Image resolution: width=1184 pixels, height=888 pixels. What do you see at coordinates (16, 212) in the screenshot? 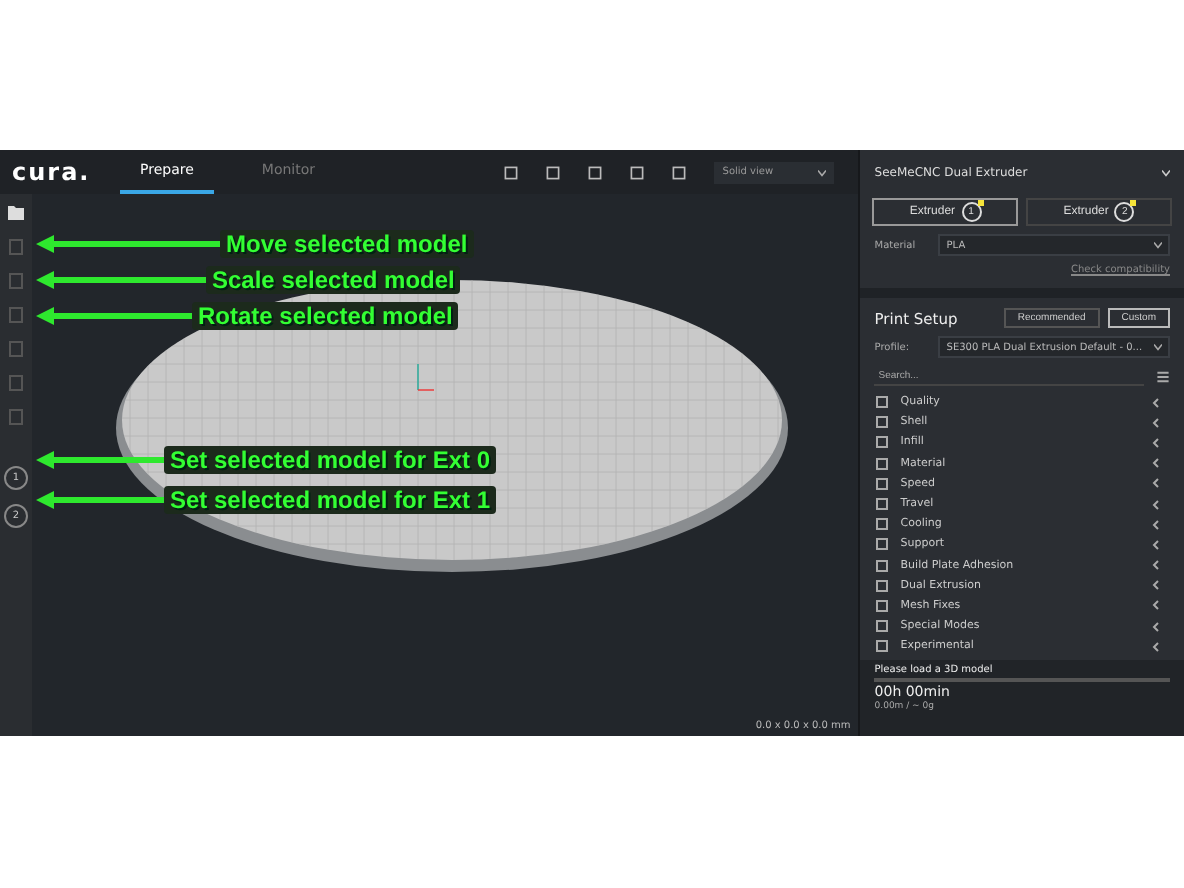
I see `folder-icon` at bounding box center [16, 212].